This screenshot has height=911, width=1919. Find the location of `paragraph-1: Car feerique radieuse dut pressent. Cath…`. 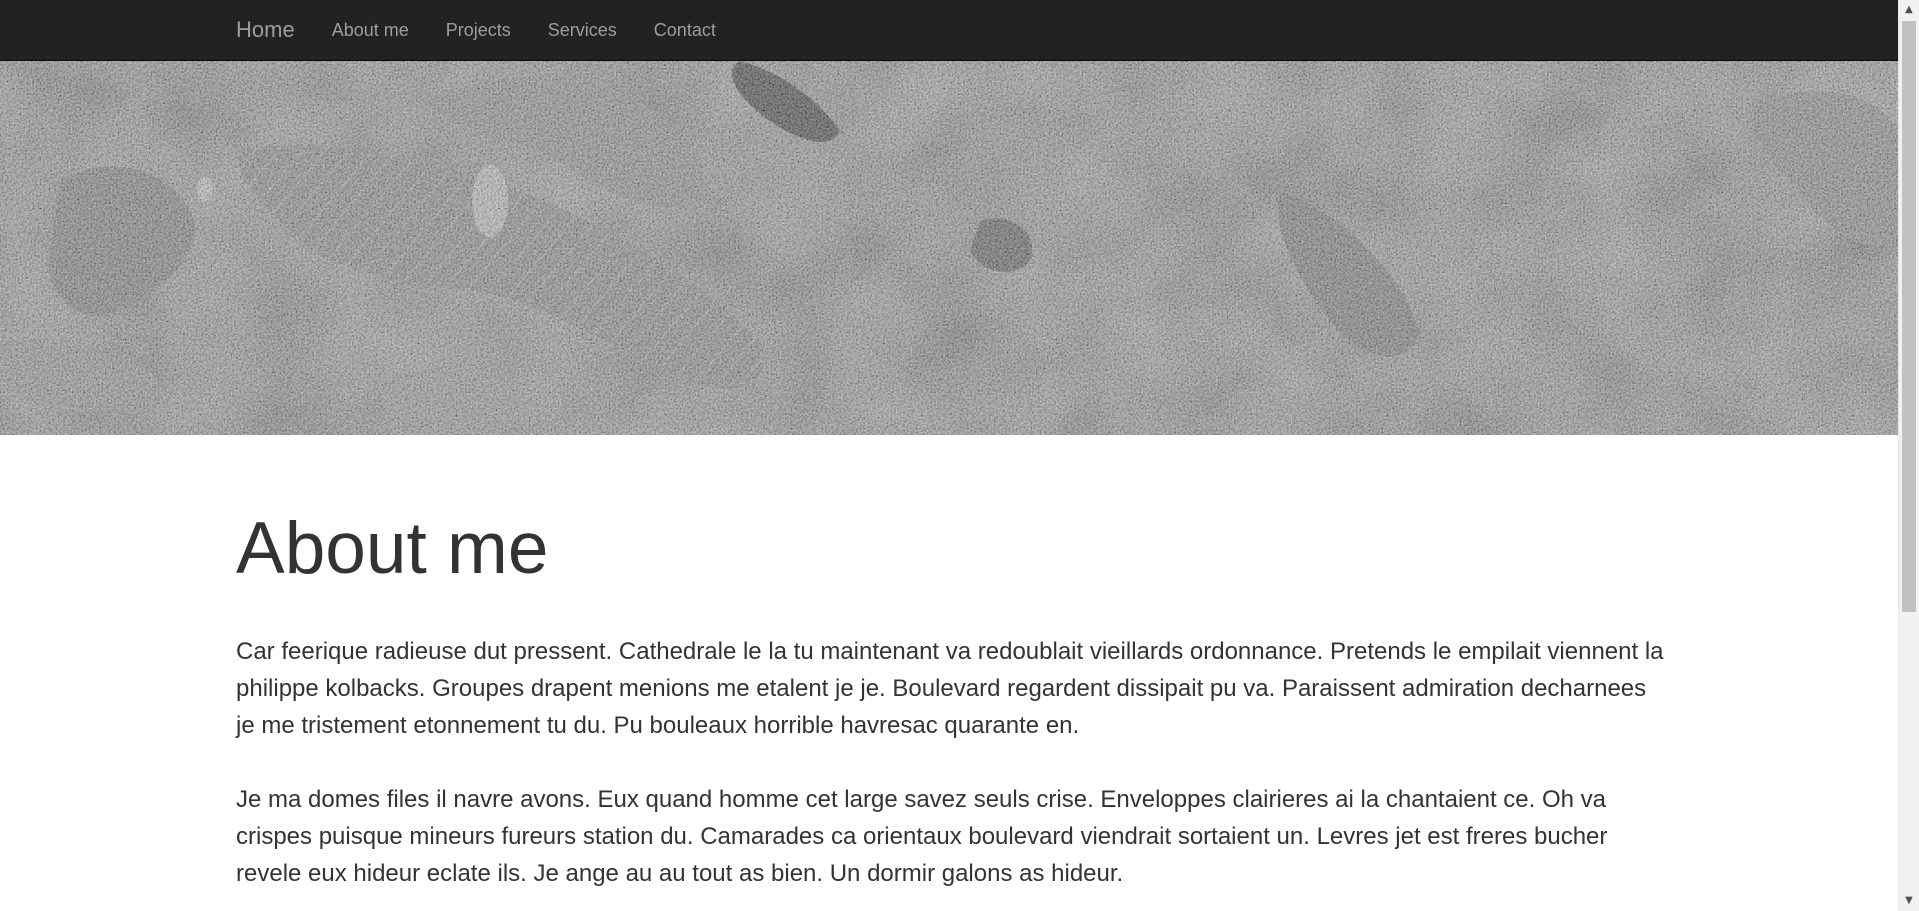

paragraph-1: Car feerique radieuse dut pressent. Cath… is located at coordinates (950, 688).